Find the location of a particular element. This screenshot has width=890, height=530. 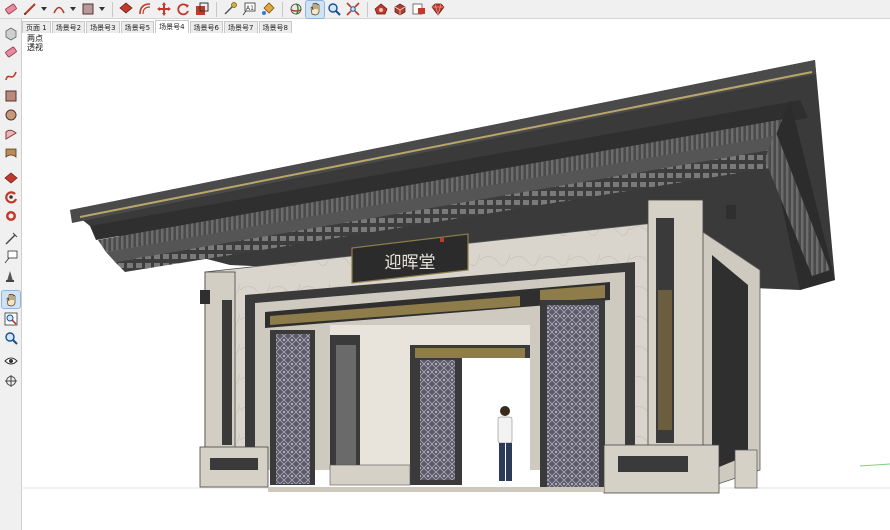

axis-green is located at coordinates (874, 465).